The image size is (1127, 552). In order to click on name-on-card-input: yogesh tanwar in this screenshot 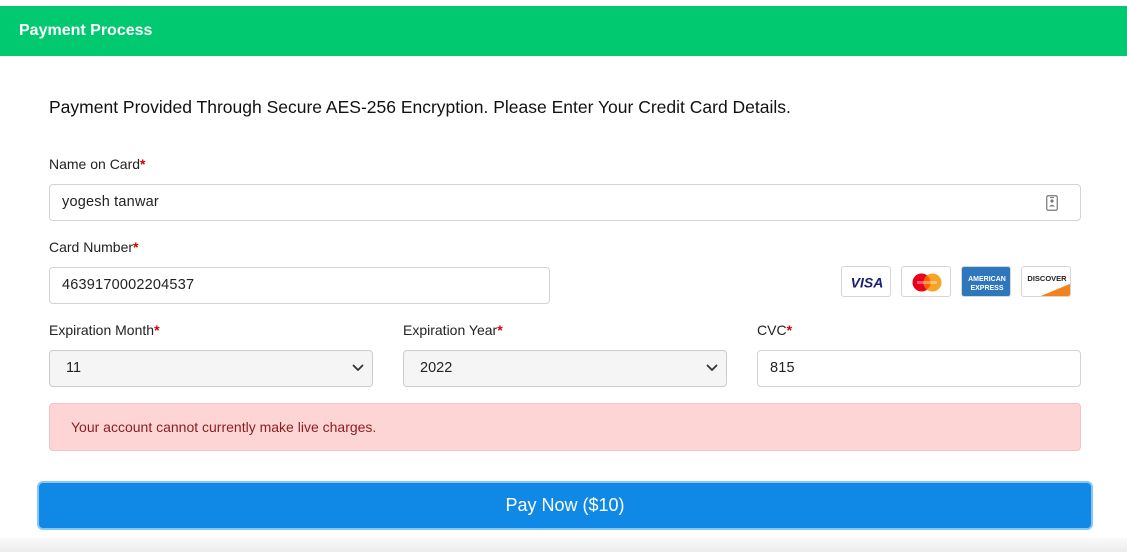, I will do `click(565, 202)`.